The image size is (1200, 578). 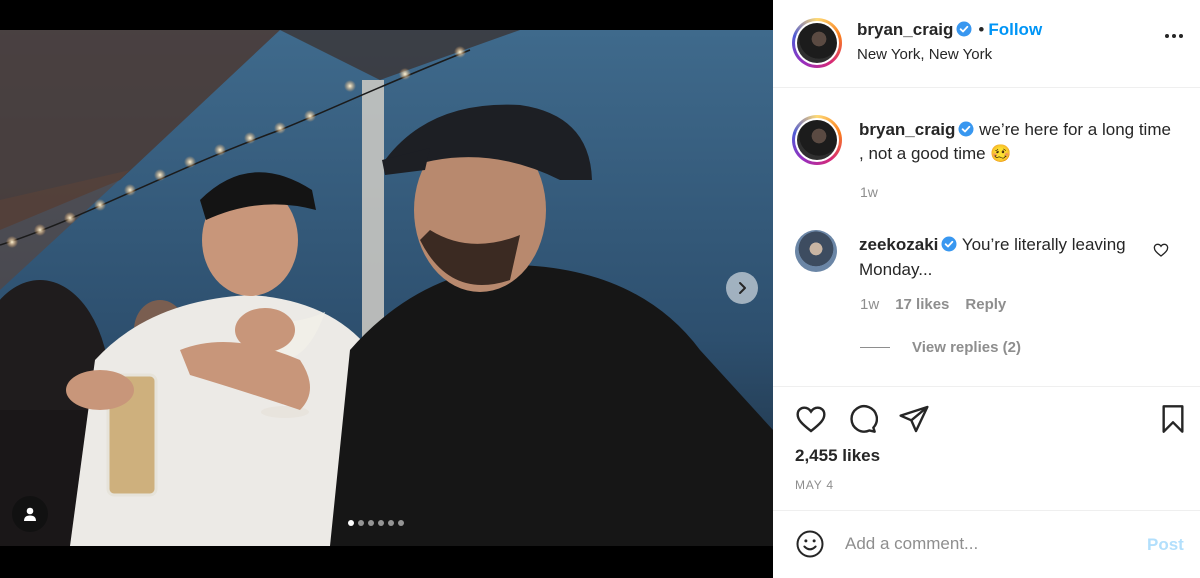 I want to click on tagged-users-button, so click(x=30, y=514).